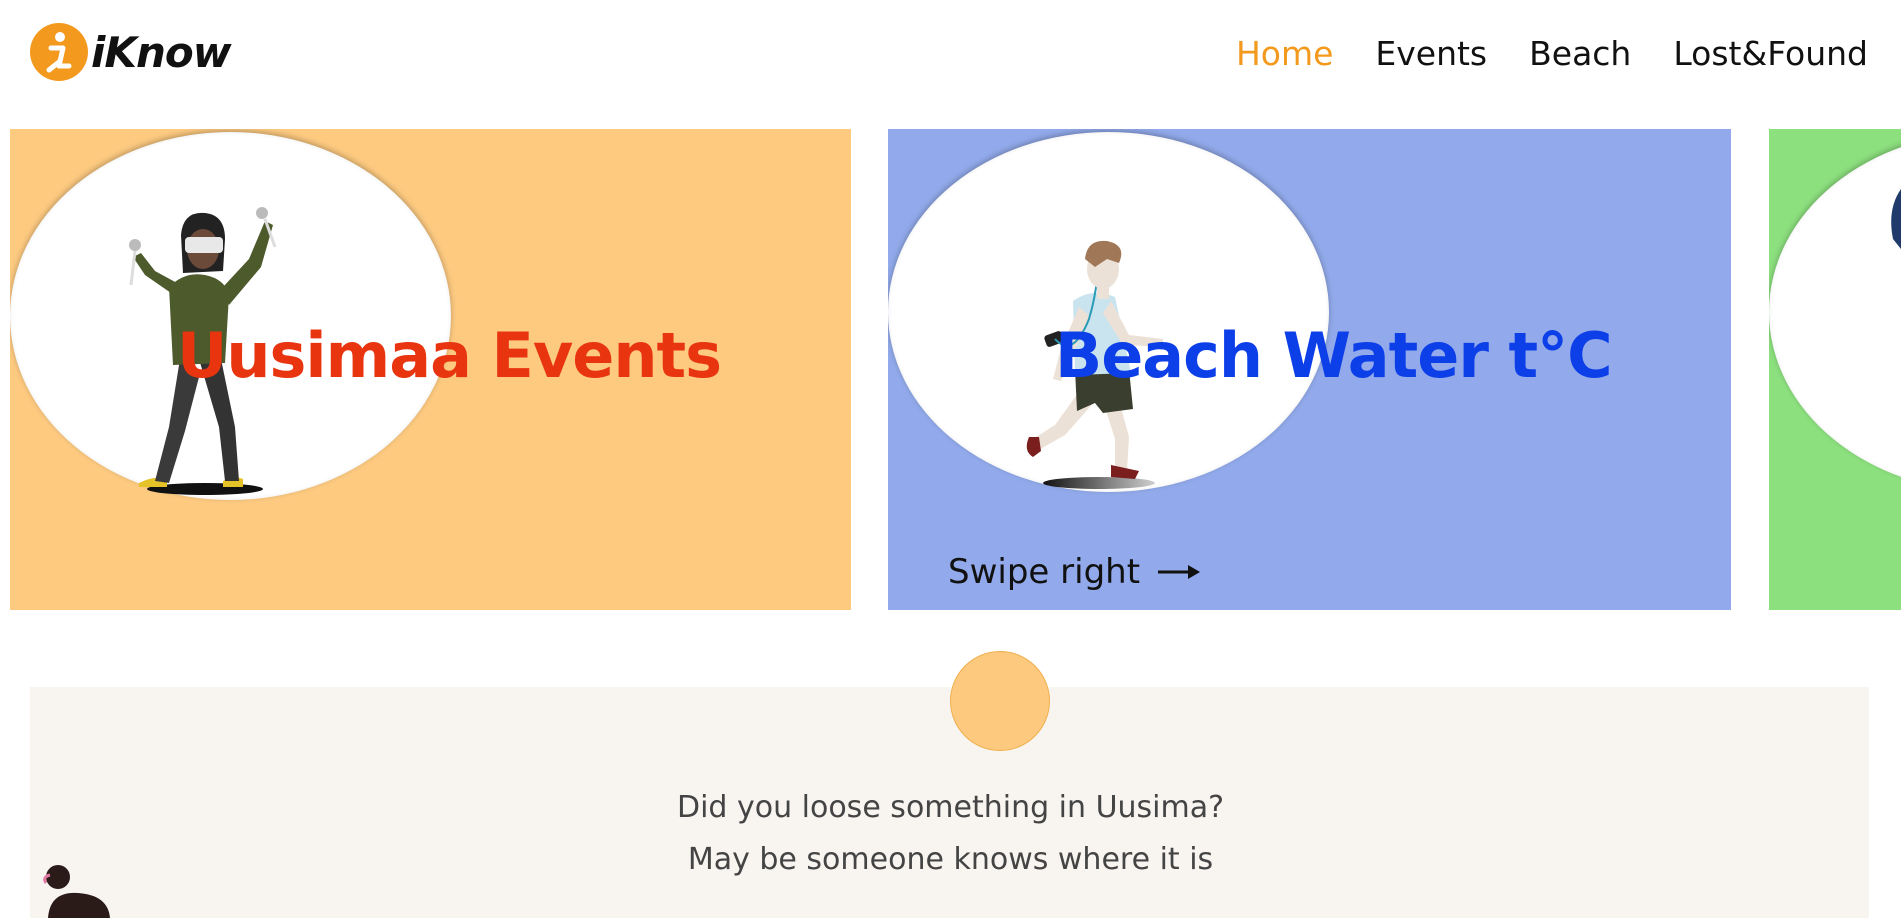 This screenshot has height=918, width=1901. Describe the element at coordinates (1580, 53) in the screenshot. I see `nav-beach: Beach` at that location.